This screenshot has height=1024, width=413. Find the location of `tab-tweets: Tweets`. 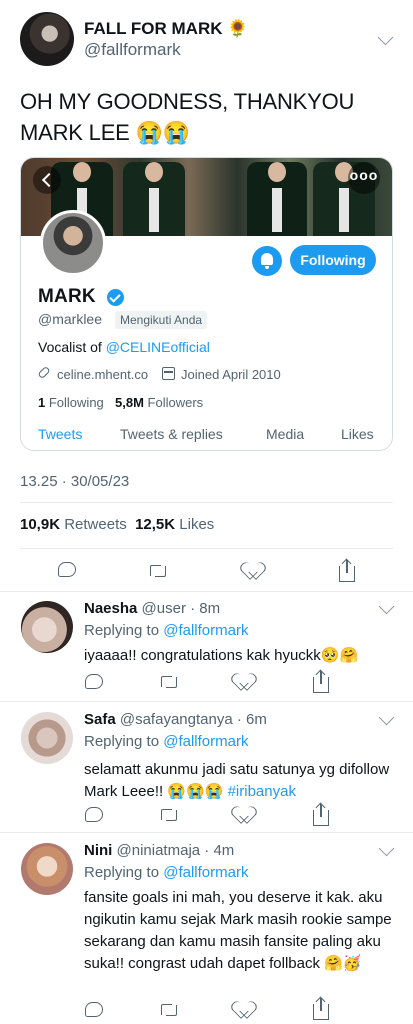

tab-tweets: Tweets is located at coordinates (60, 434).